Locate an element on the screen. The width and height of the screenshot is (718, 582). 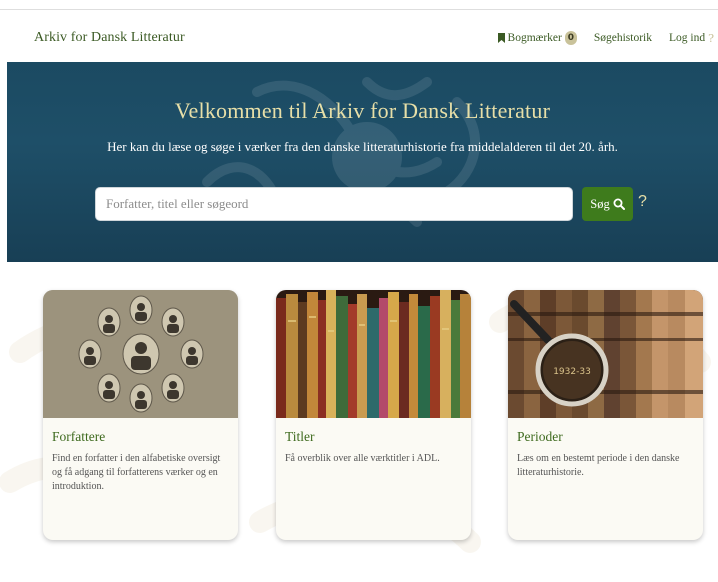
card-titles-description: Få overblik over alle værktitler i ADL. is located at coordinates (362, 458).